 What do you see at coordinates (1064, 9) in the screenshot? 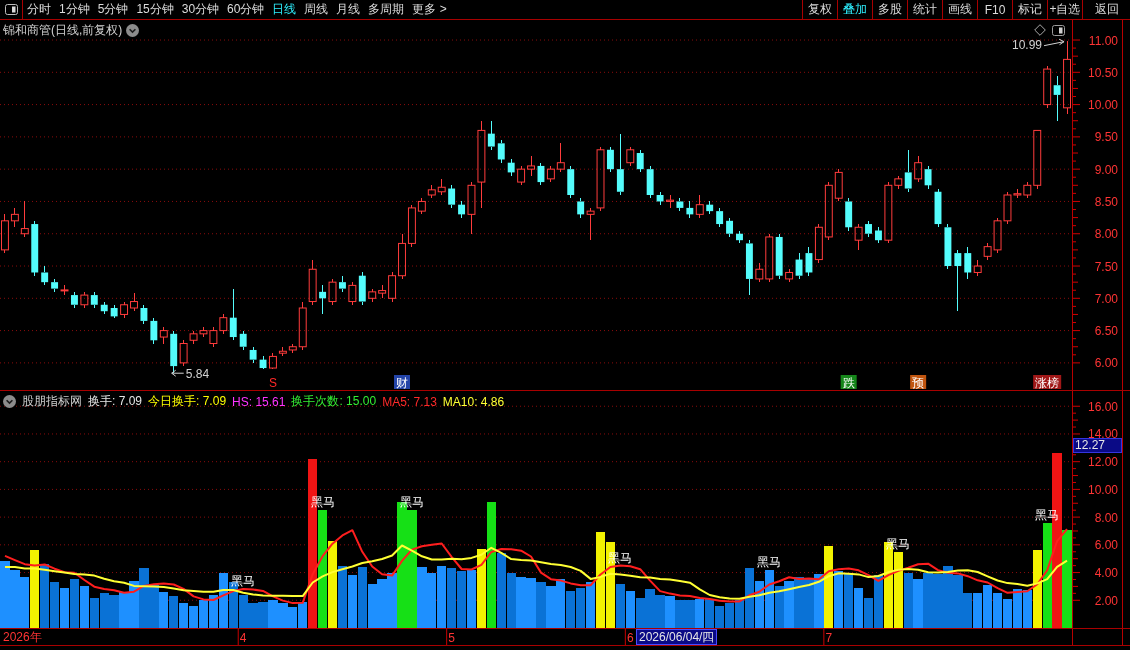
I see `toolbar-button: +自选` at bounding box center [1064, 9].